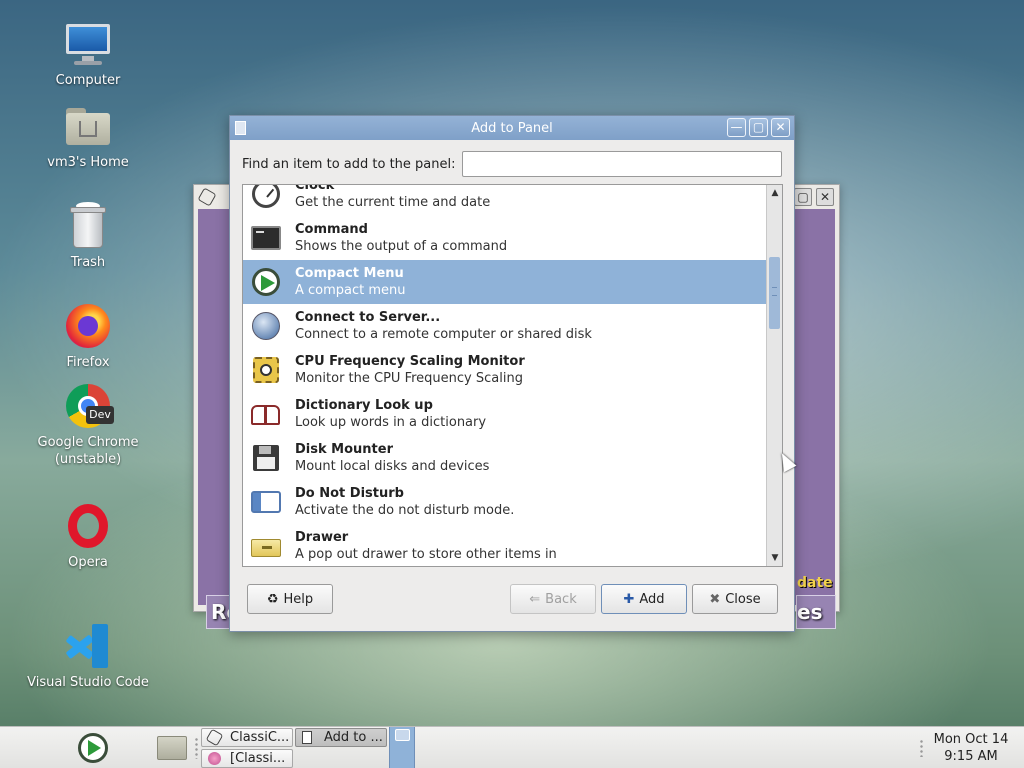 The image size is (1024, 768). What do you see at coordinates (88, 459) in the screenshot?
I see `desktop-icon-label: (unstable)` at bounding box center [88, 459].